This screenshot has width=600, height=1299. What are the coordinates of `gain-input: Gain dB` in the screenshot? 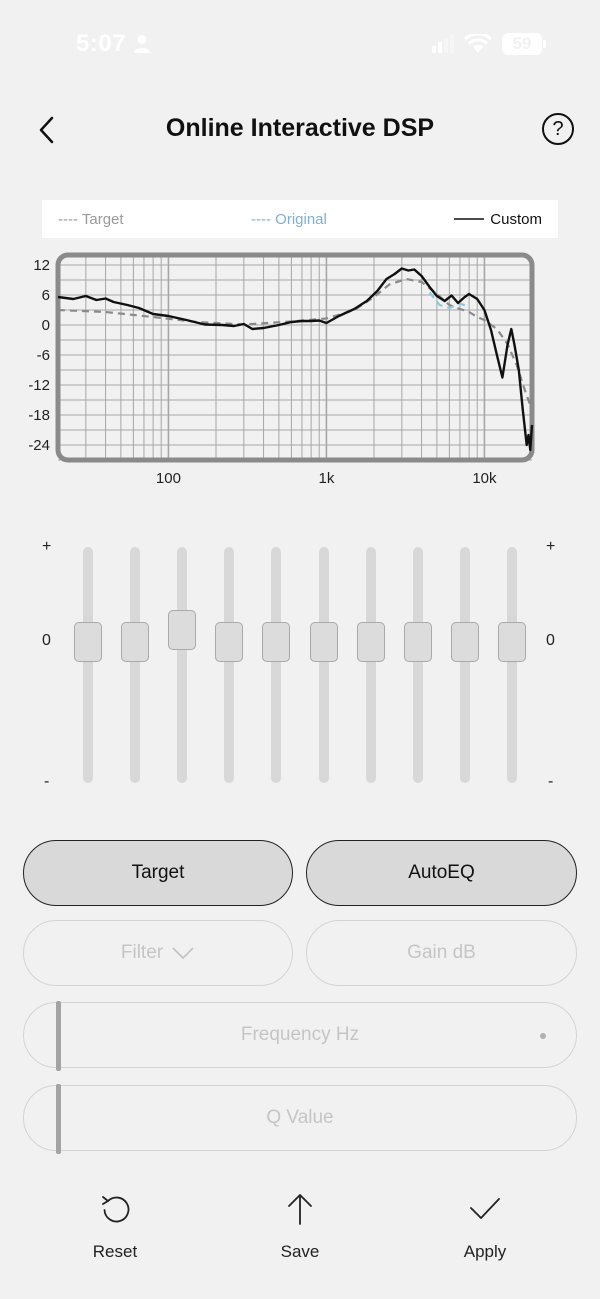 It's located at (441, 953).